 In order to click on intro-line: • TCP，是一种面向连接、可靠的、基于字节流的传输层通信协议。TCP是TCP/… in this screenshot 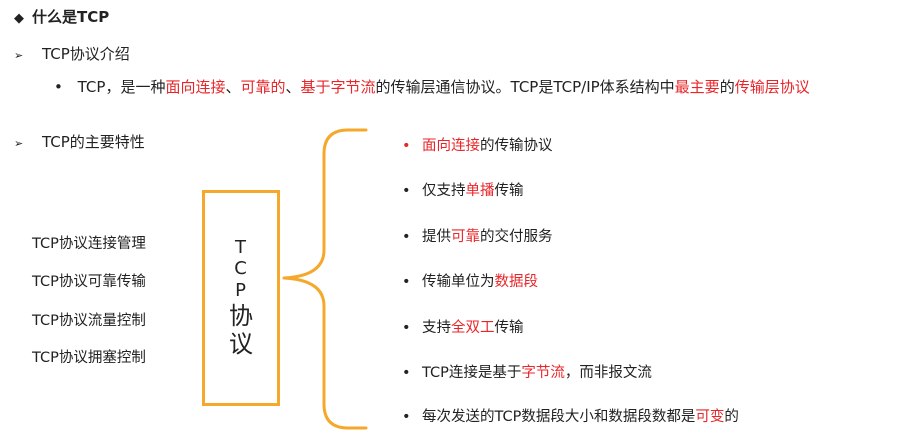, I will do `click(432, 86)`.